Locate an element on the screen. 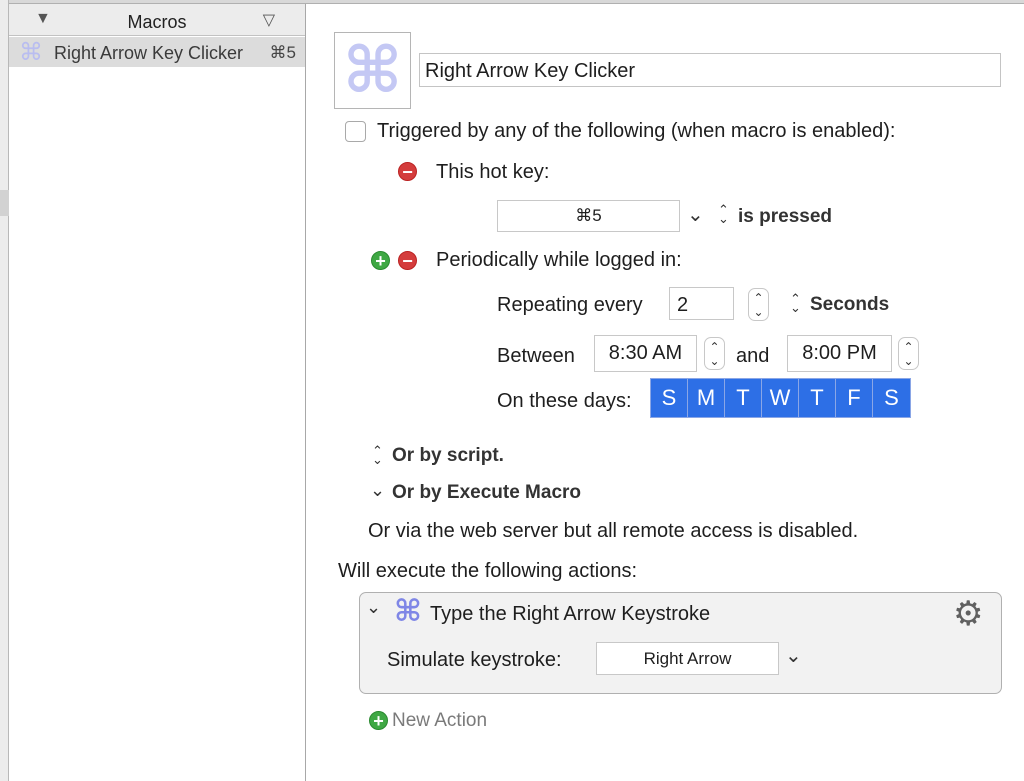  macro-list-item: ⌘ Right Arrow Key Clicker ⌘5 is located at coordinates (157, 52).